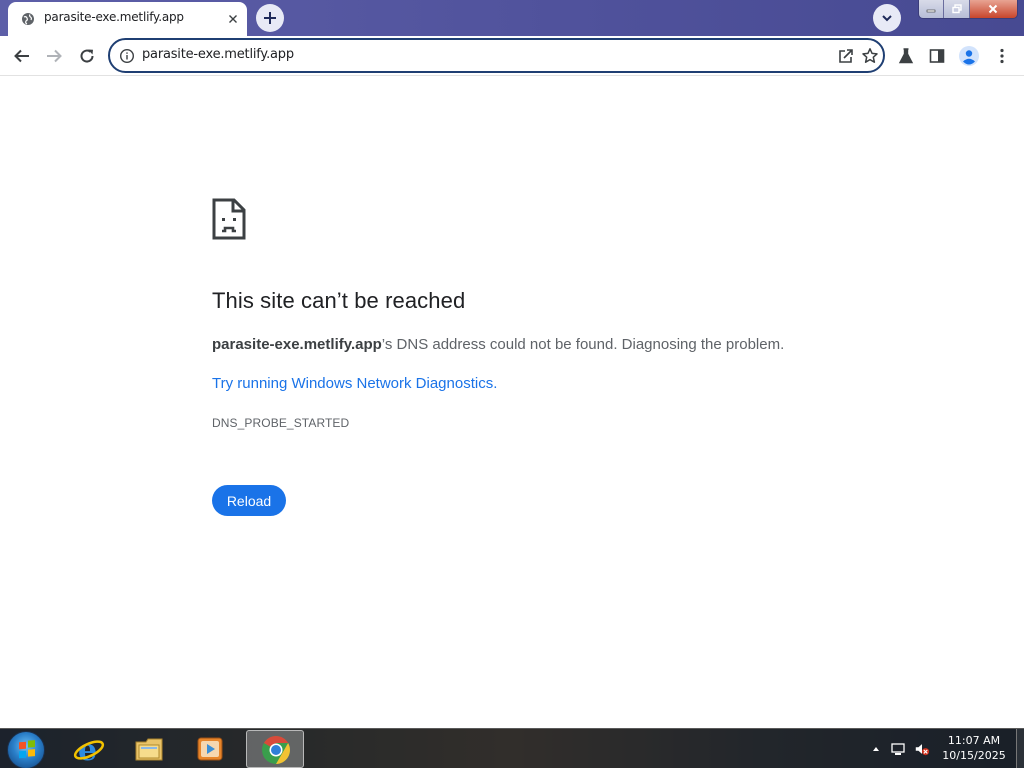  I want to click on bookmark-star-icon, so click(870, 56).